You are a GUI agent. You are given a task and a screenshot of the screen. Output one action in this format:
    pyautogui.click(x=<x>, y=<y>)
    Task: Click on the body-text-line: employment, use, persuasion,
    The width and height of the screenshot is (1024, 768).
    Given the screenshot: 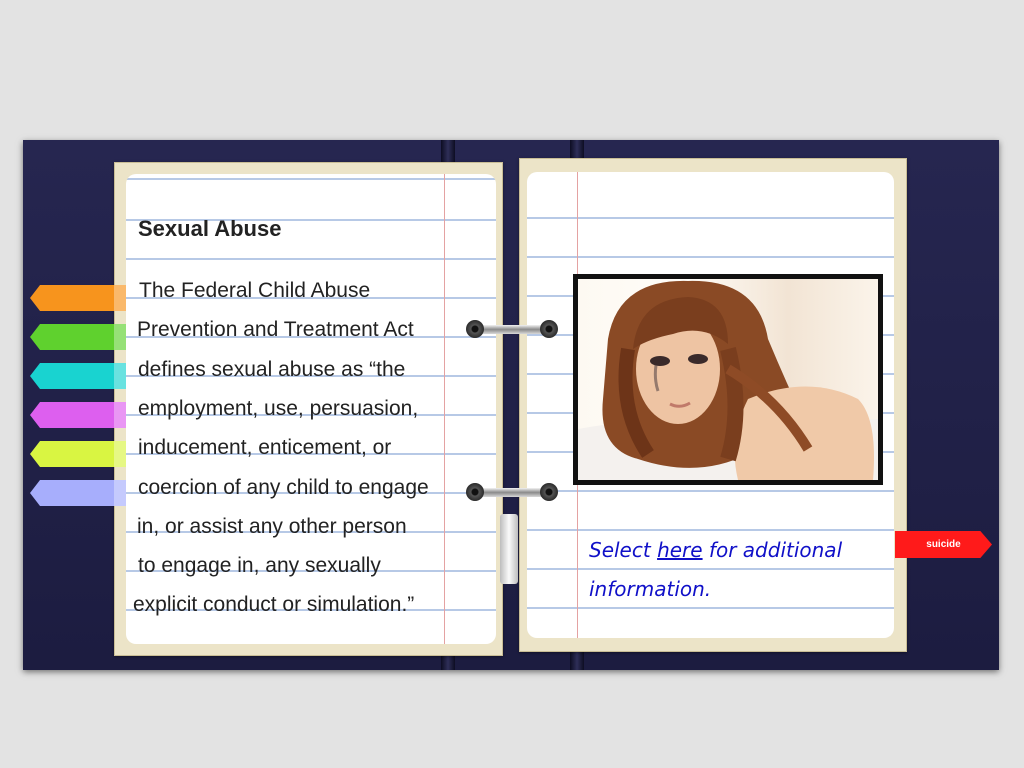 What is the action you would take?
    pyautogui.click(x=278, y=408)
    